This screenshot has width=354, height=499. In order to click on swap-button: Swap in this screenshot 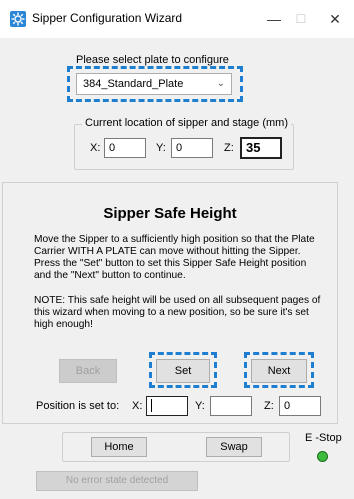, I will do `click(234, 447)`.